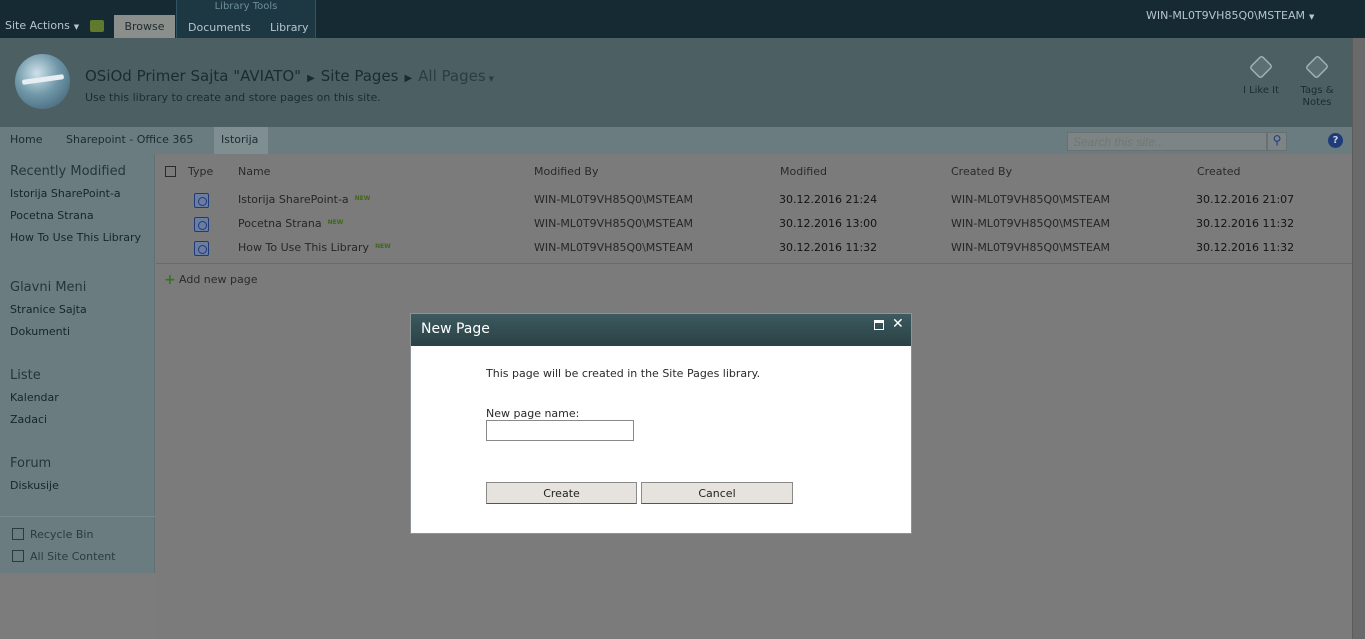 The height and width of the screenshot is (639, 1365). Describe the element at coordinates (144, 26) in the screenshot. I see `tab-browse: Browse` at that location.